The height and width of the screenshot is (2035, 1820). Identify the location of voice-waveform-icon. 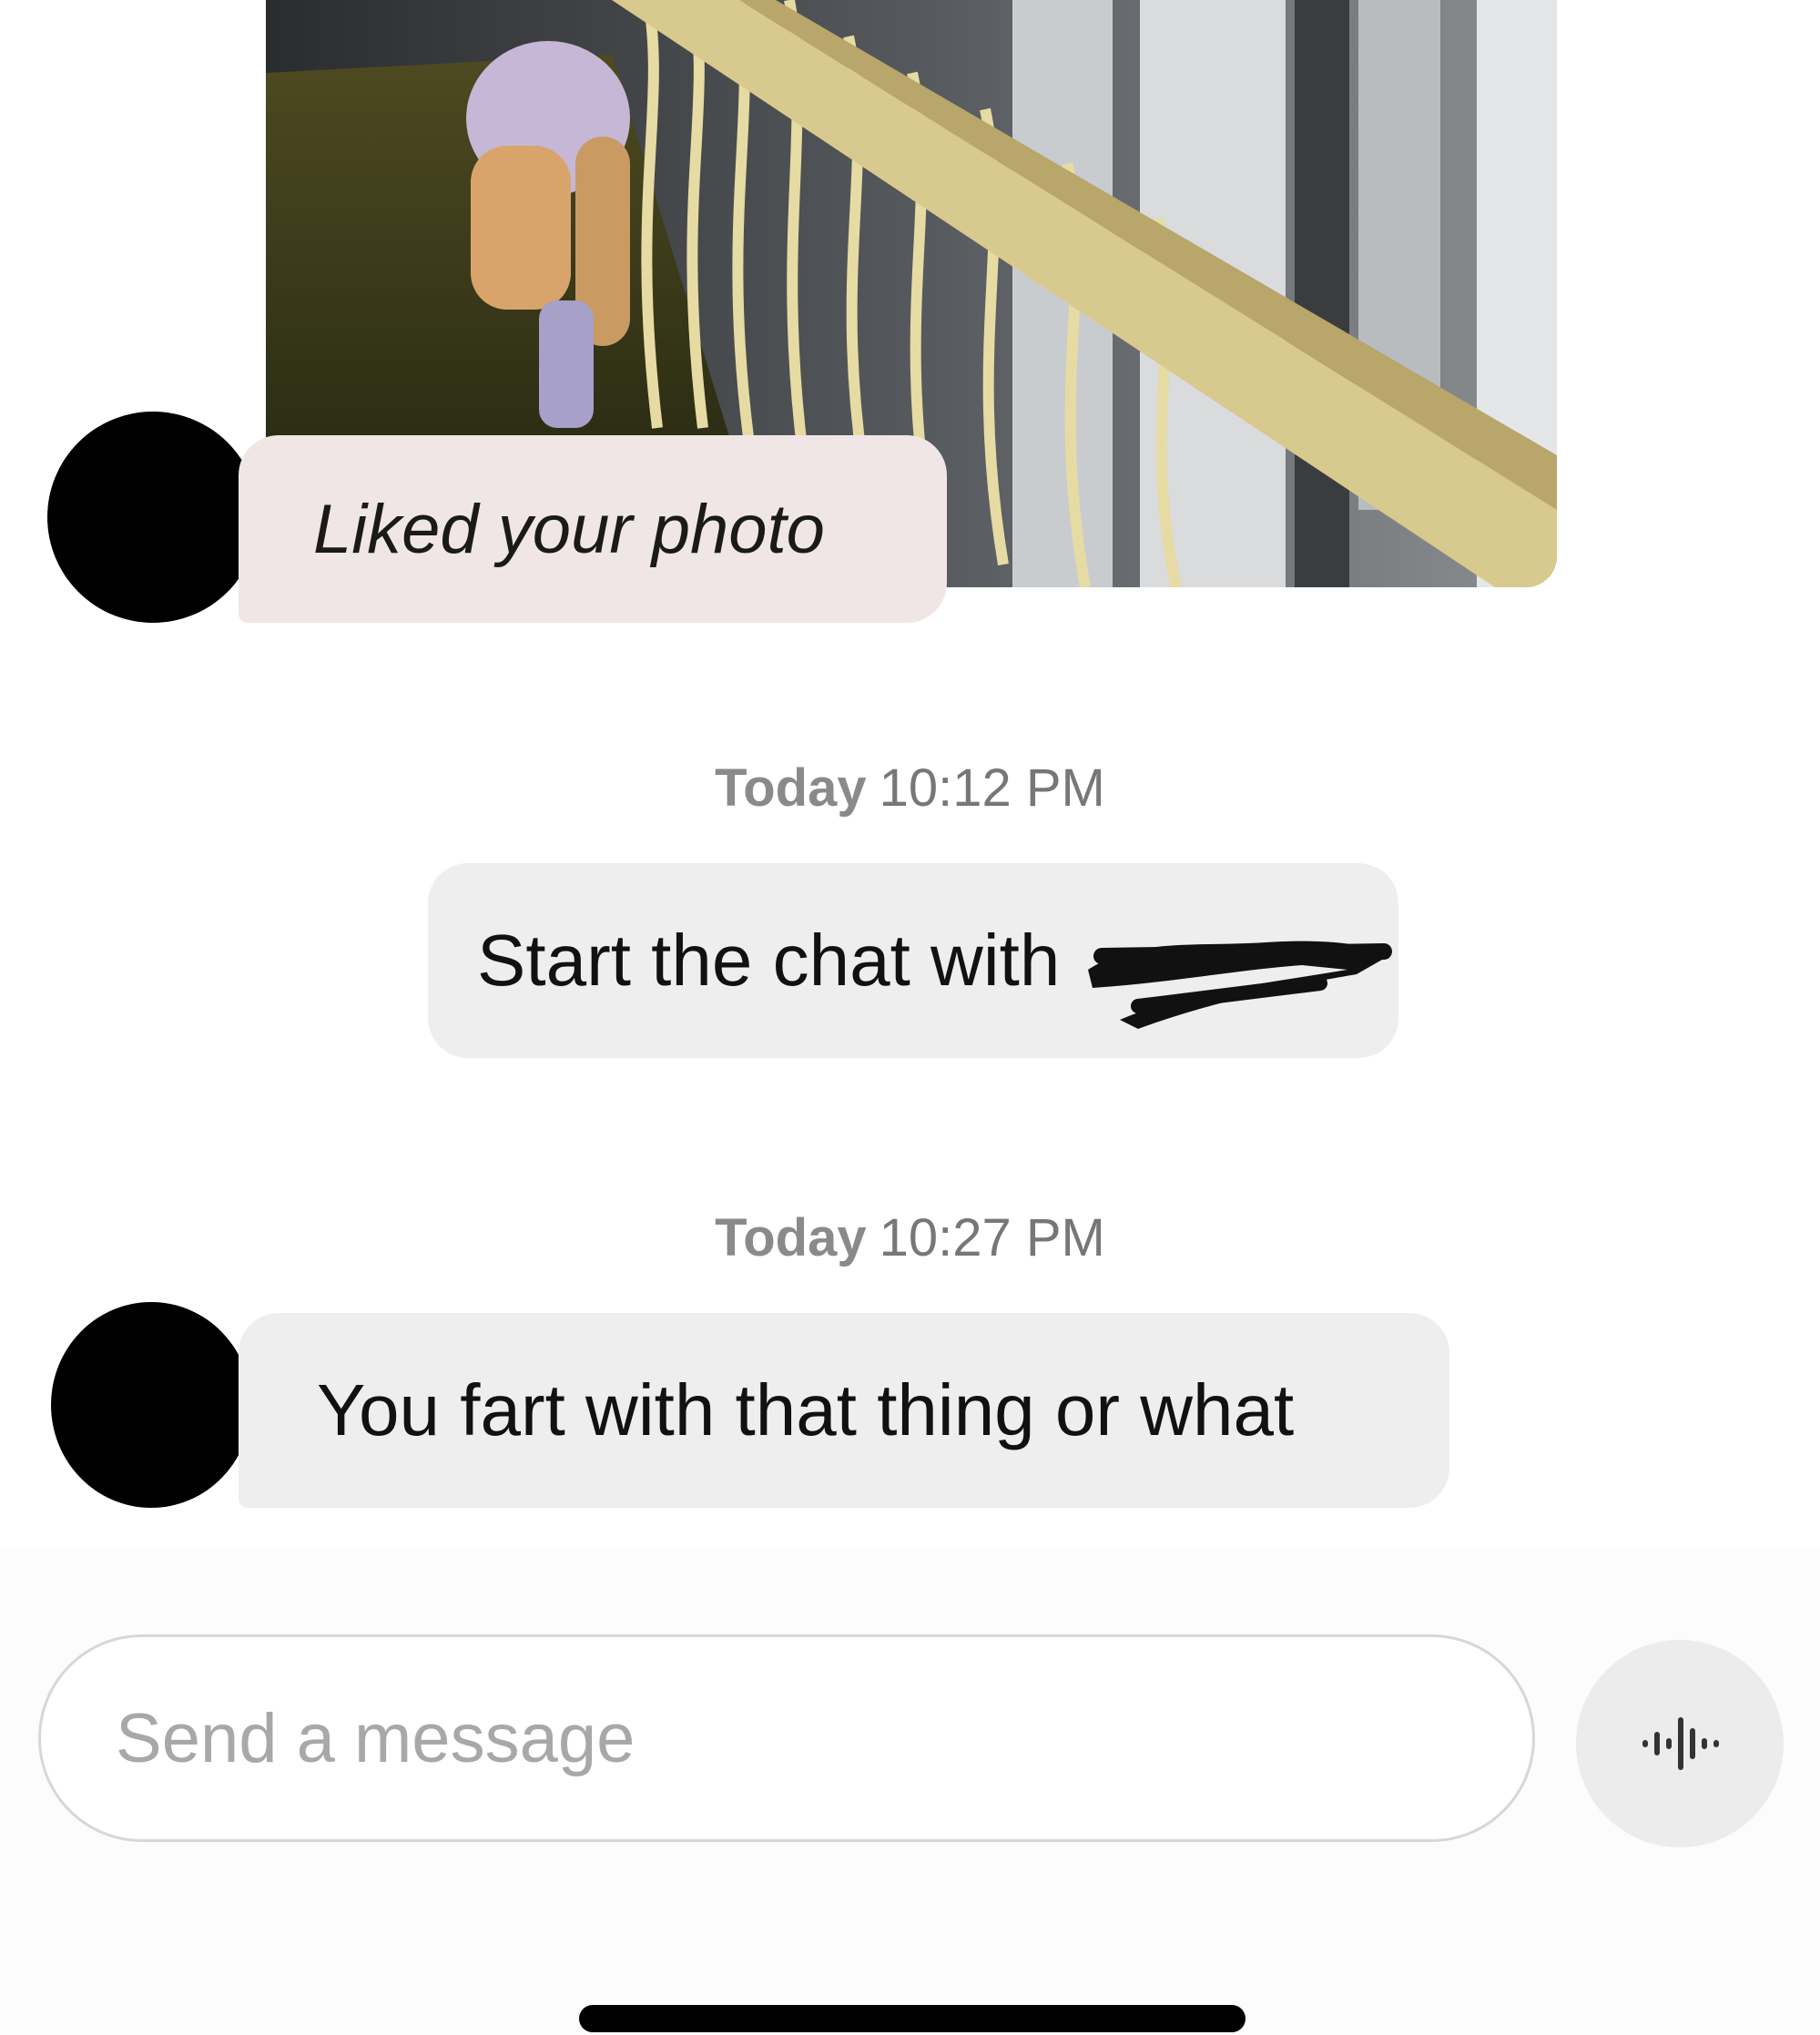
(1681, 1743).